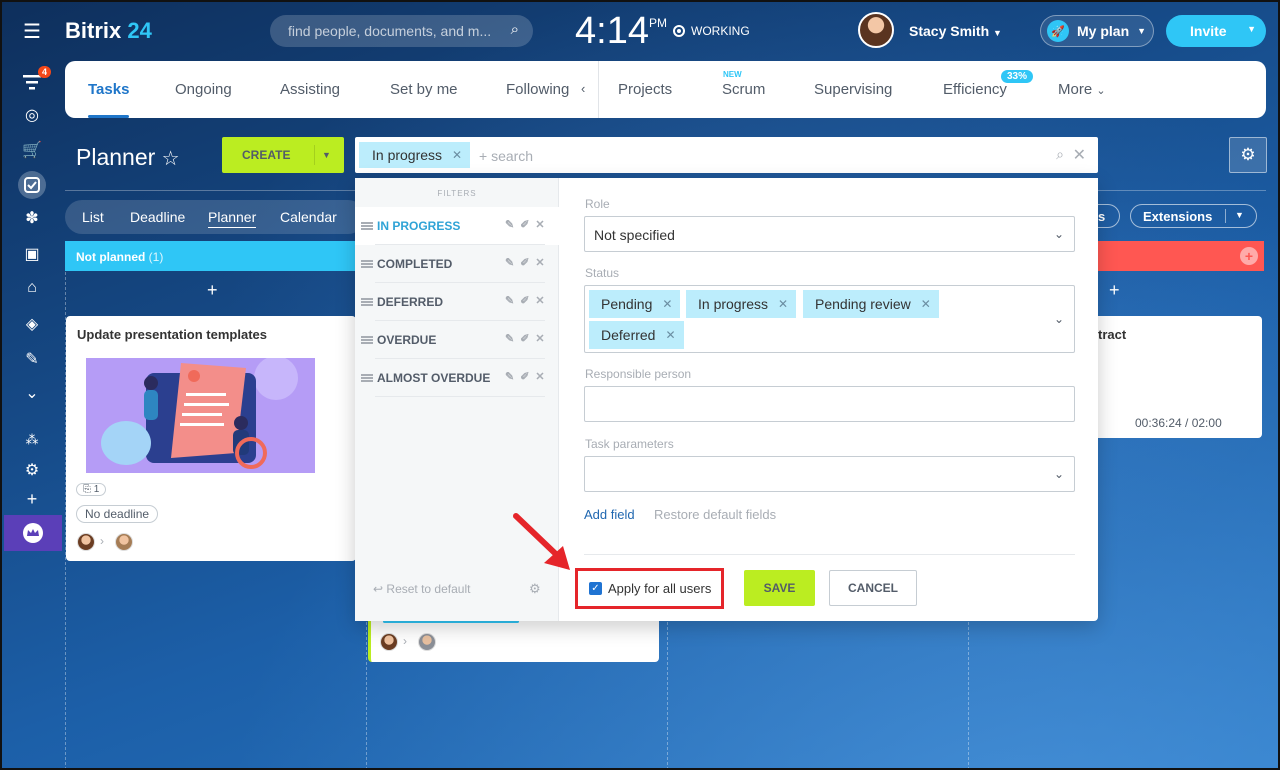  I want to click on settings-gear-button: ⚙, so click(1248, 155).